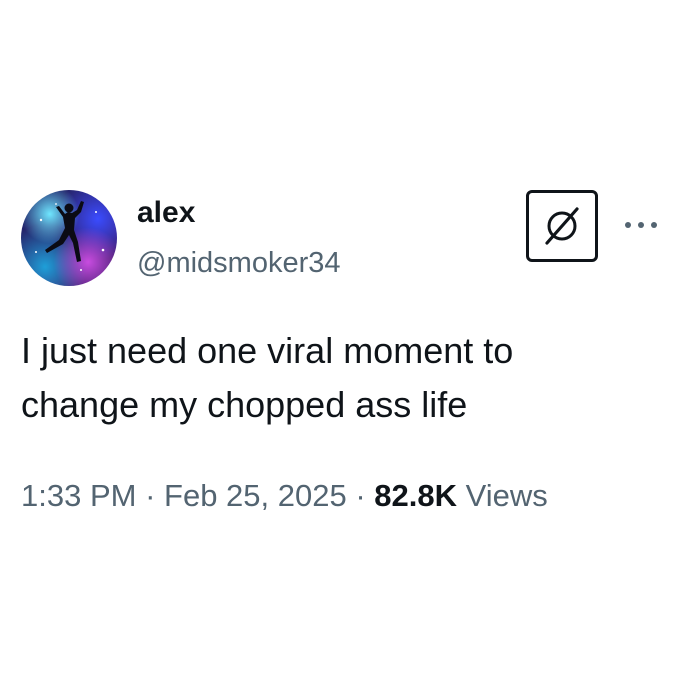 The height and width of the screenshot is (688, 688). Describe the element at coordinates (166, 213) in the screenshot. I see `display-name: alex` at that location.